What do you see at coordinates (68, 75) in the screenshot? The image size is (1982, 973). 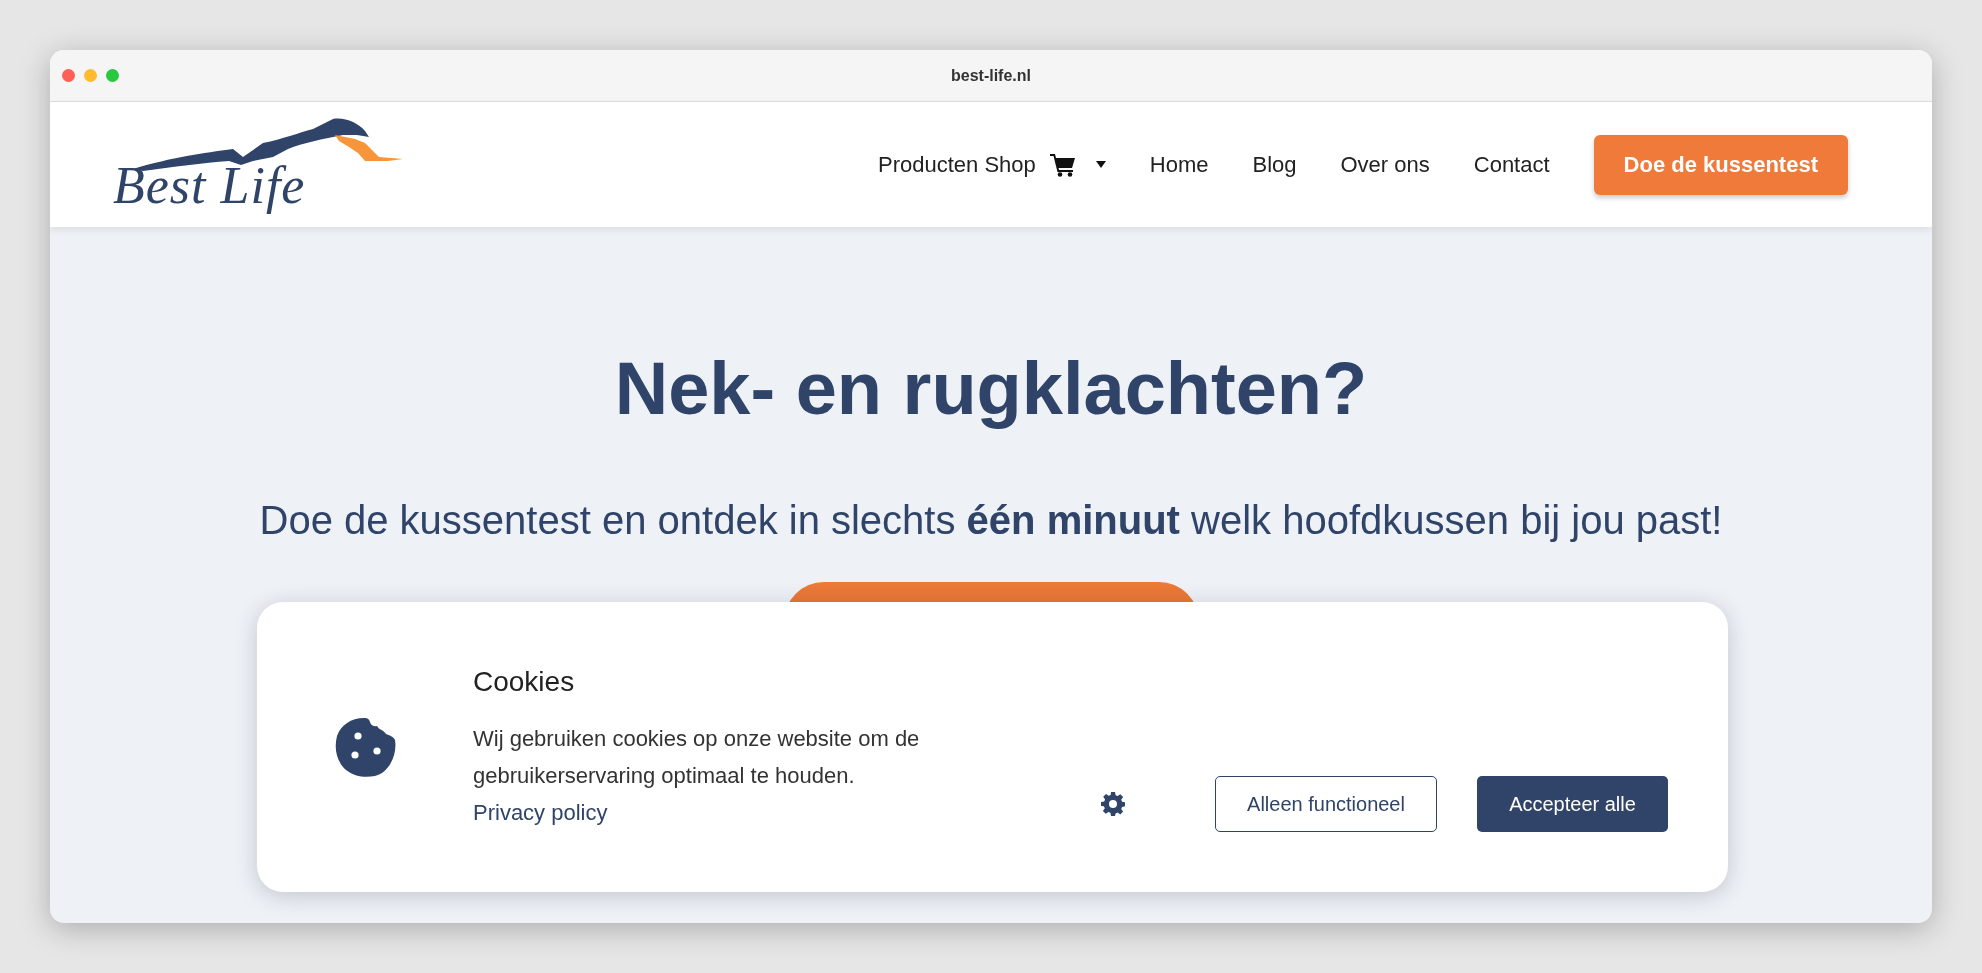 I see `close-window-icon` at bounding box center [68, 75].